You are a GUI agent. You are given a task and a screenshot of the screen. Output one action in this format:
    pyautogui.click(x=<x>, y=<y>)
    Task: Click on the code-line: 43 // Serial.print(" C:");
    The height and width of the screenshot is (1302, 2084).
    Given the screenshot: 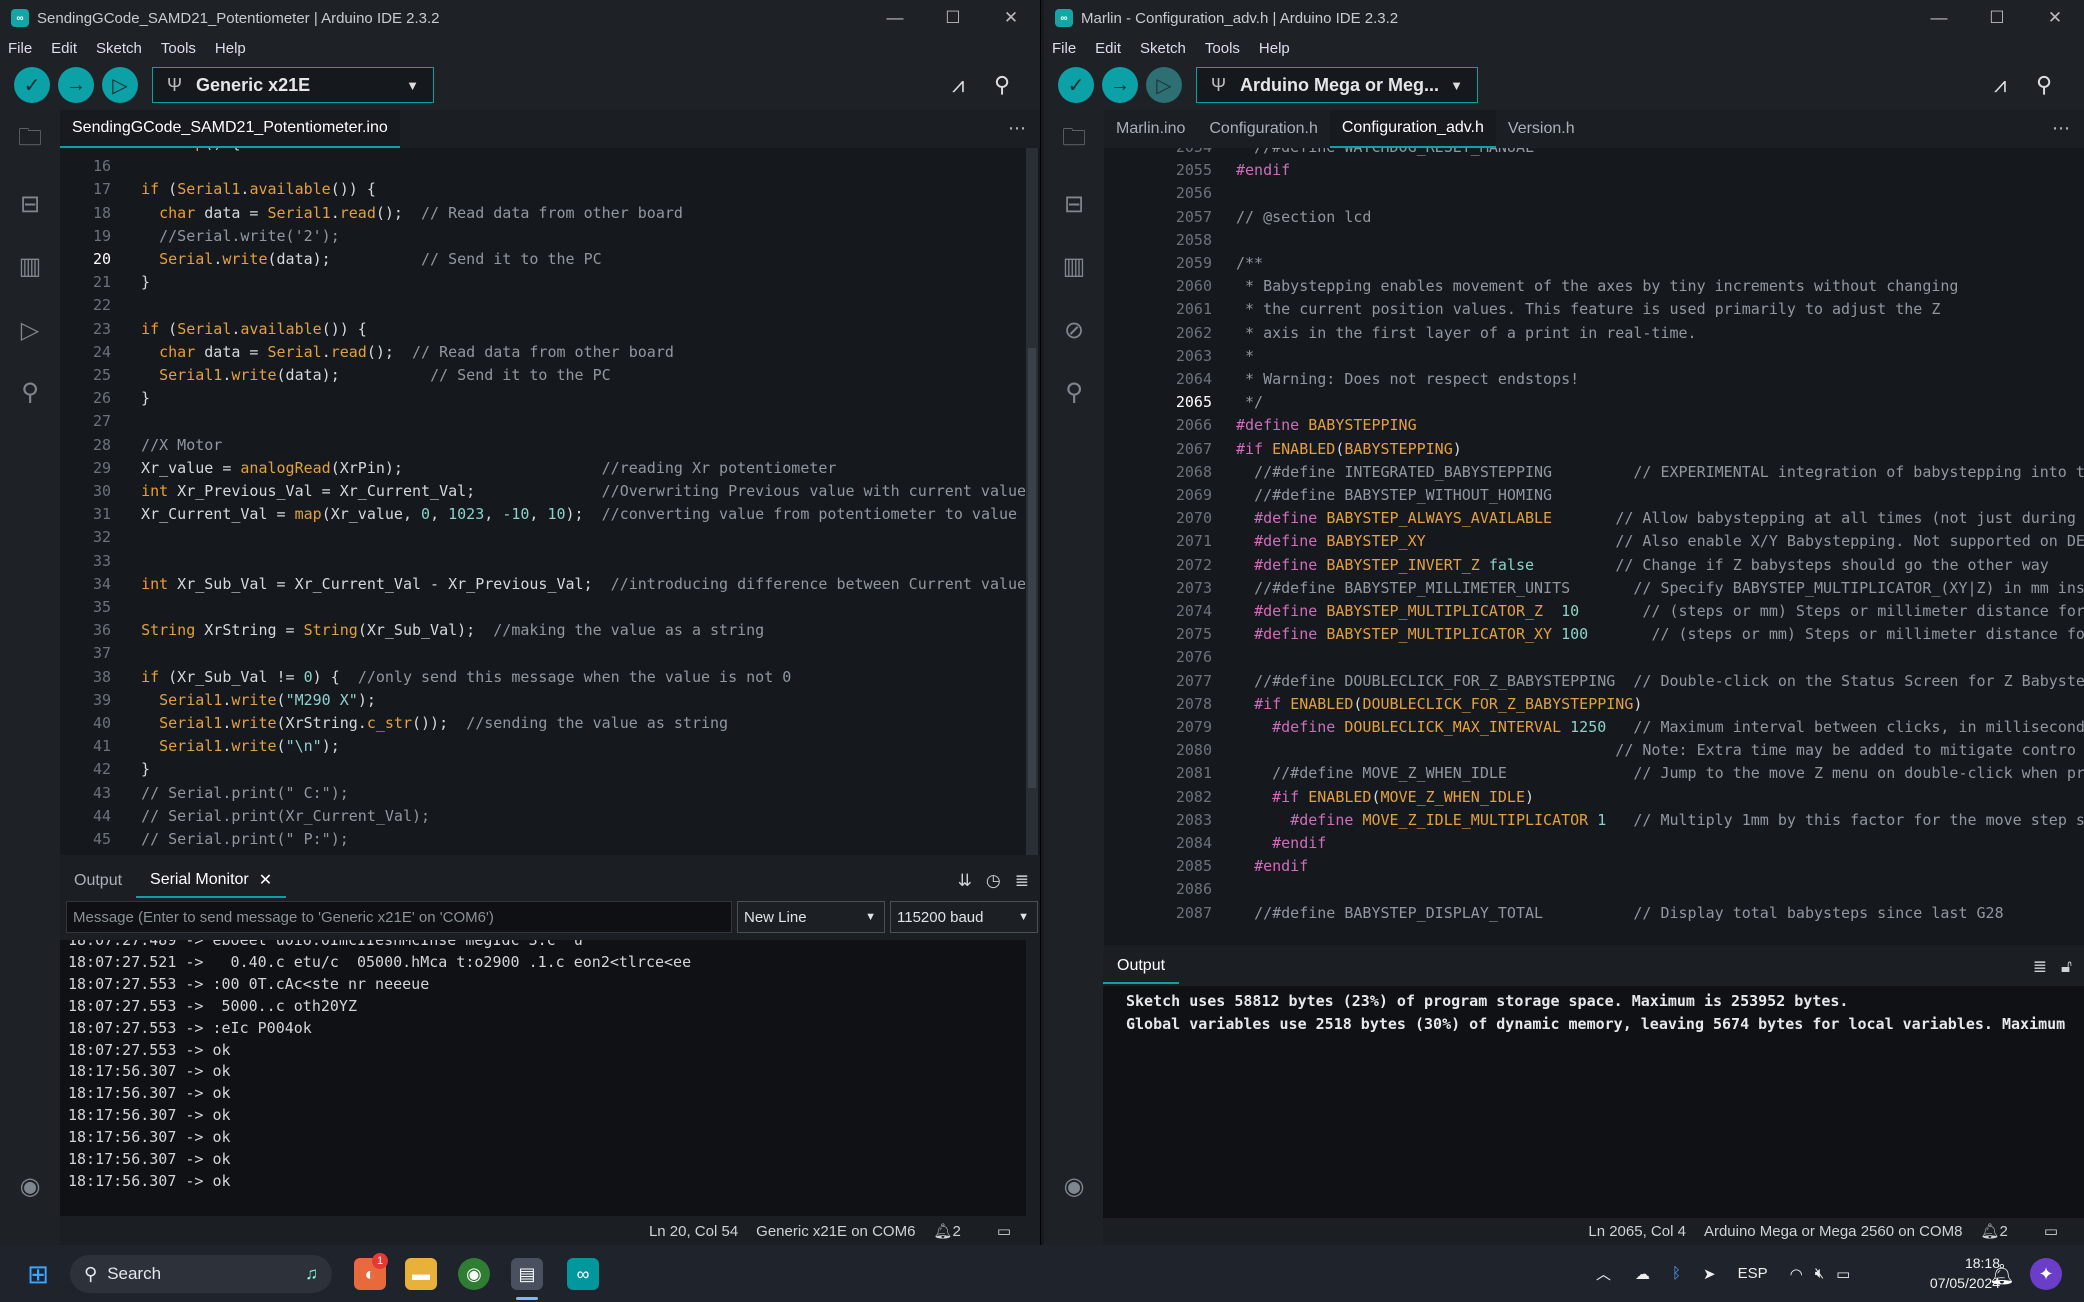 What is the action you would take?
    pyautogui.click(x=550, y=793)
    